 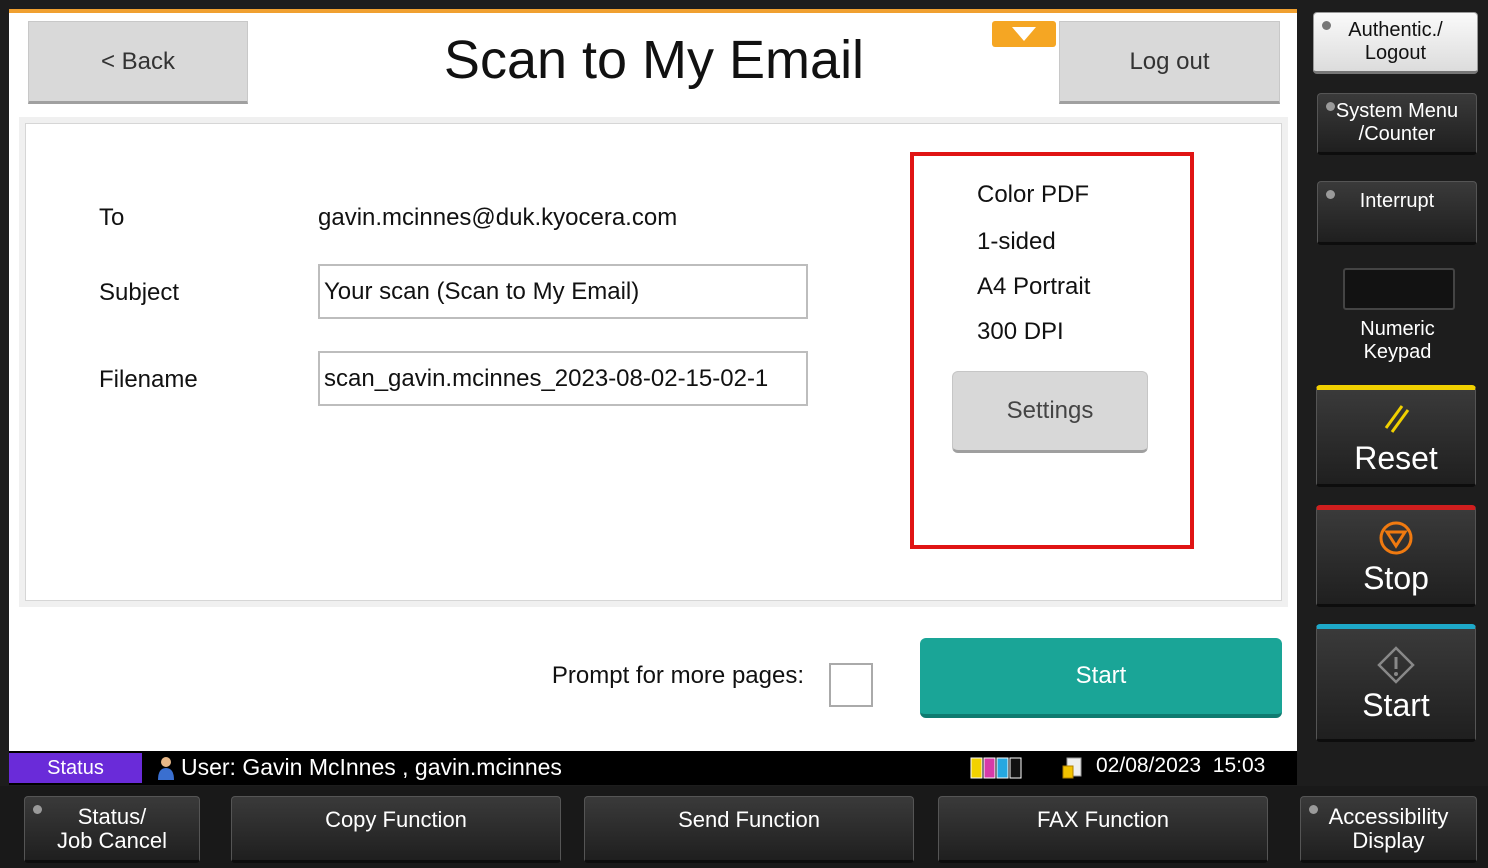 What do you see at coordinates (1396, 457) in the screenshot?
I see `reset-label: Reset` at bounding box center [1396, 457].